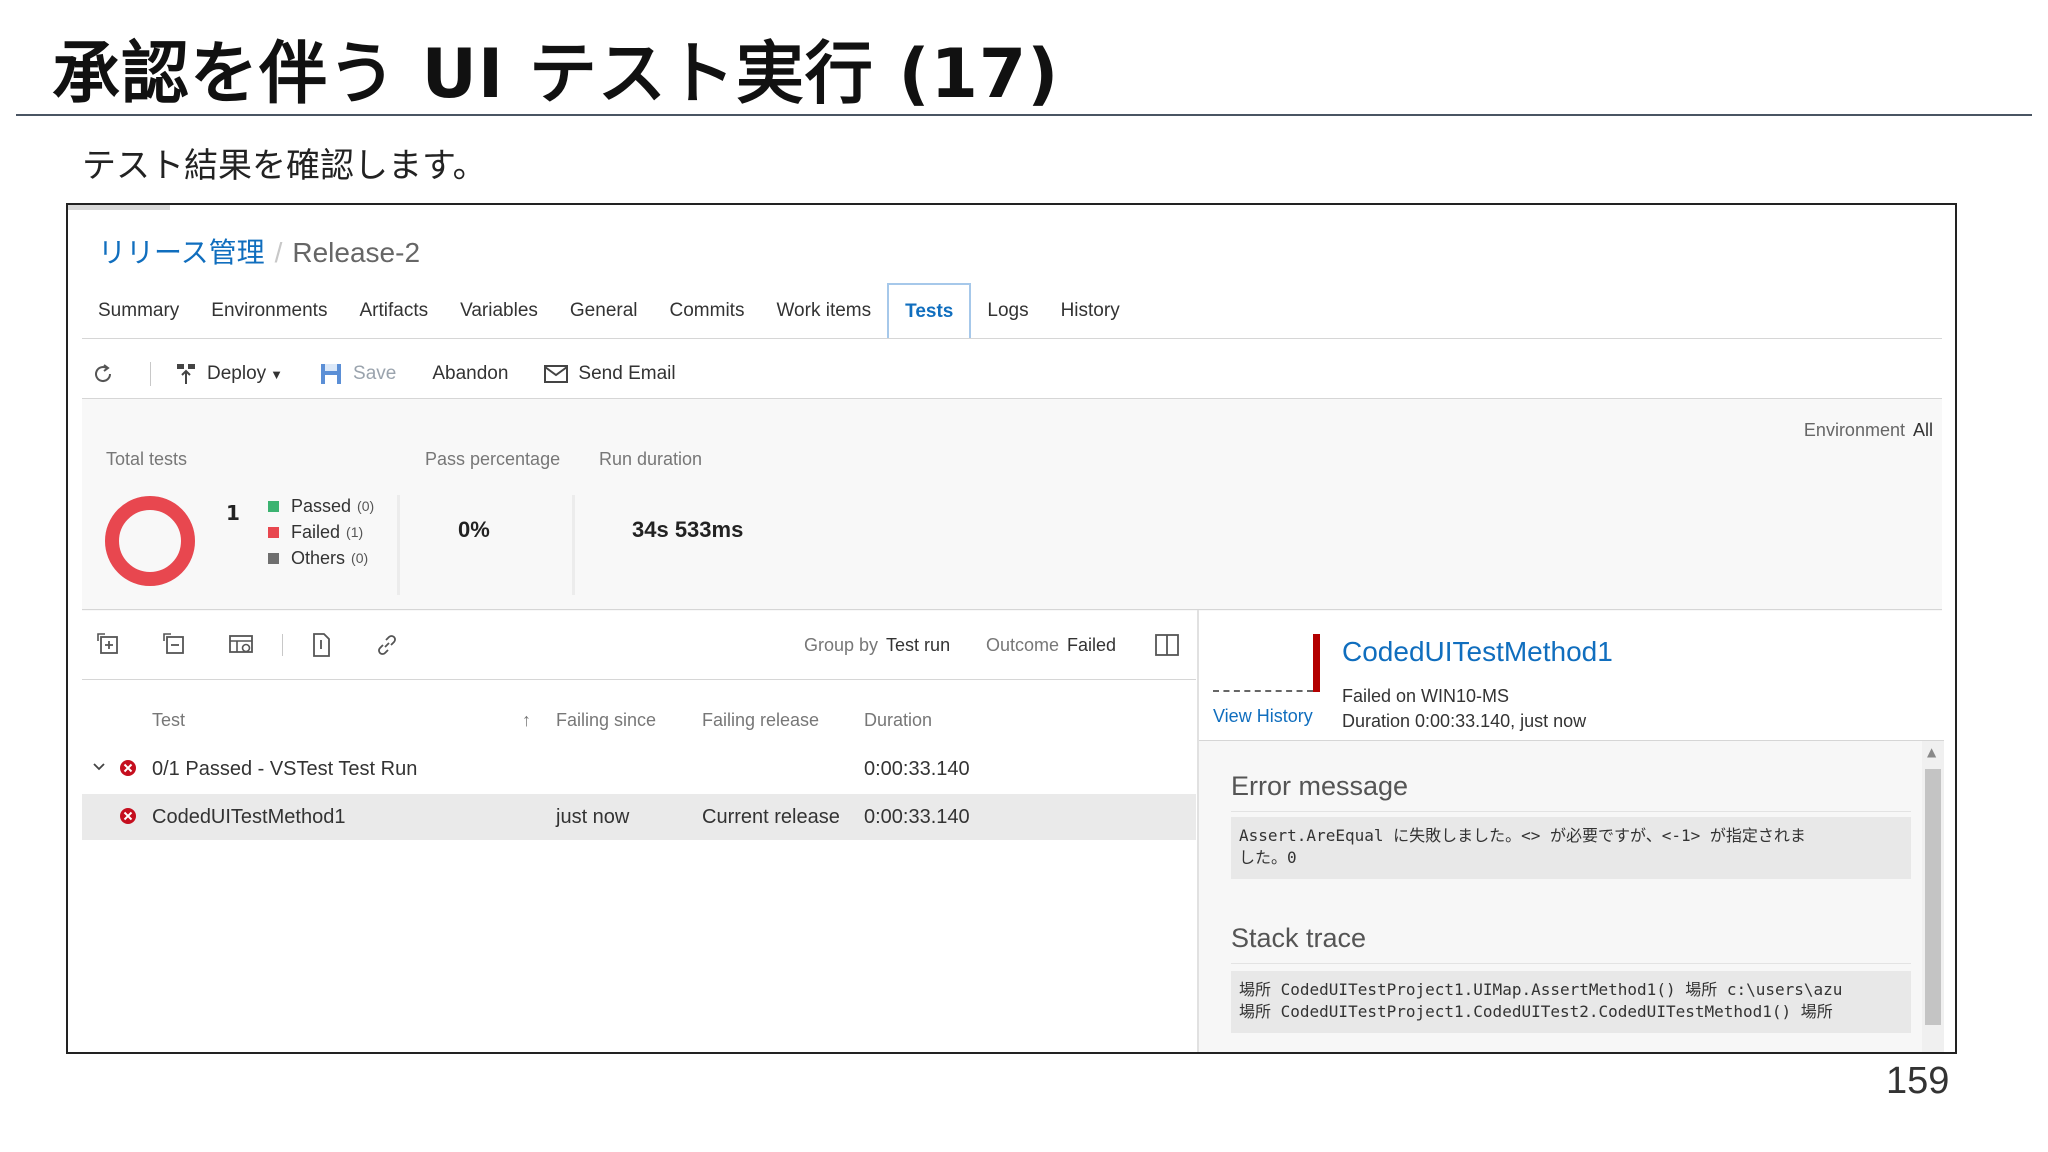 This screenshot has height=1152, width=2048. I want to click on deploy-button: Deploy ▼, so click(229, 374).